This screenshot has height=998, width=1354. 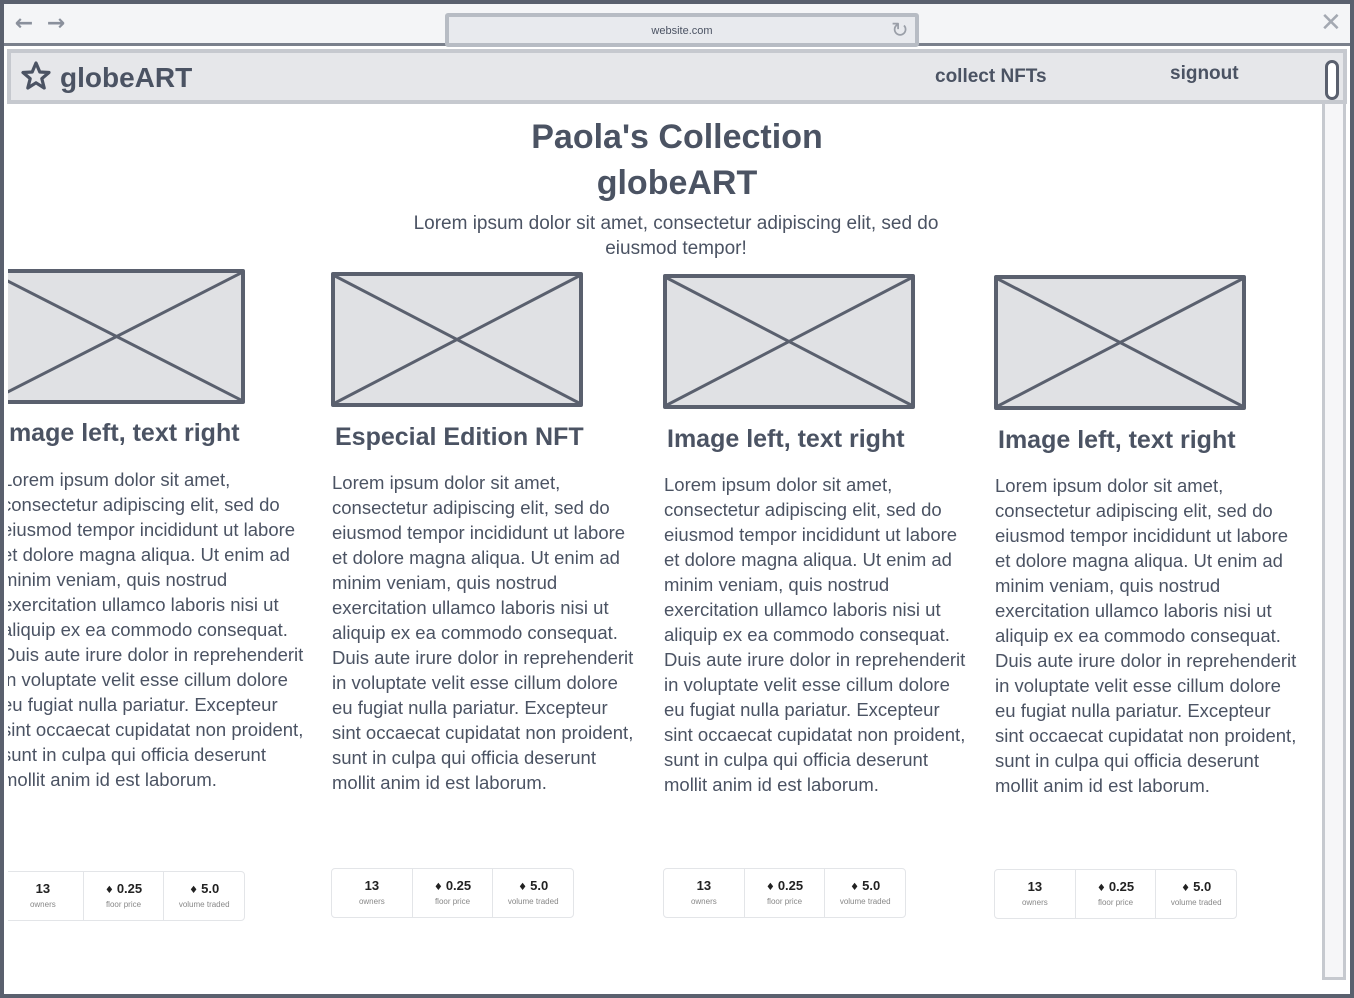 I want to click on browser-toolbar: ← → website.com ↻ ✕, so click(x=677, y=25).